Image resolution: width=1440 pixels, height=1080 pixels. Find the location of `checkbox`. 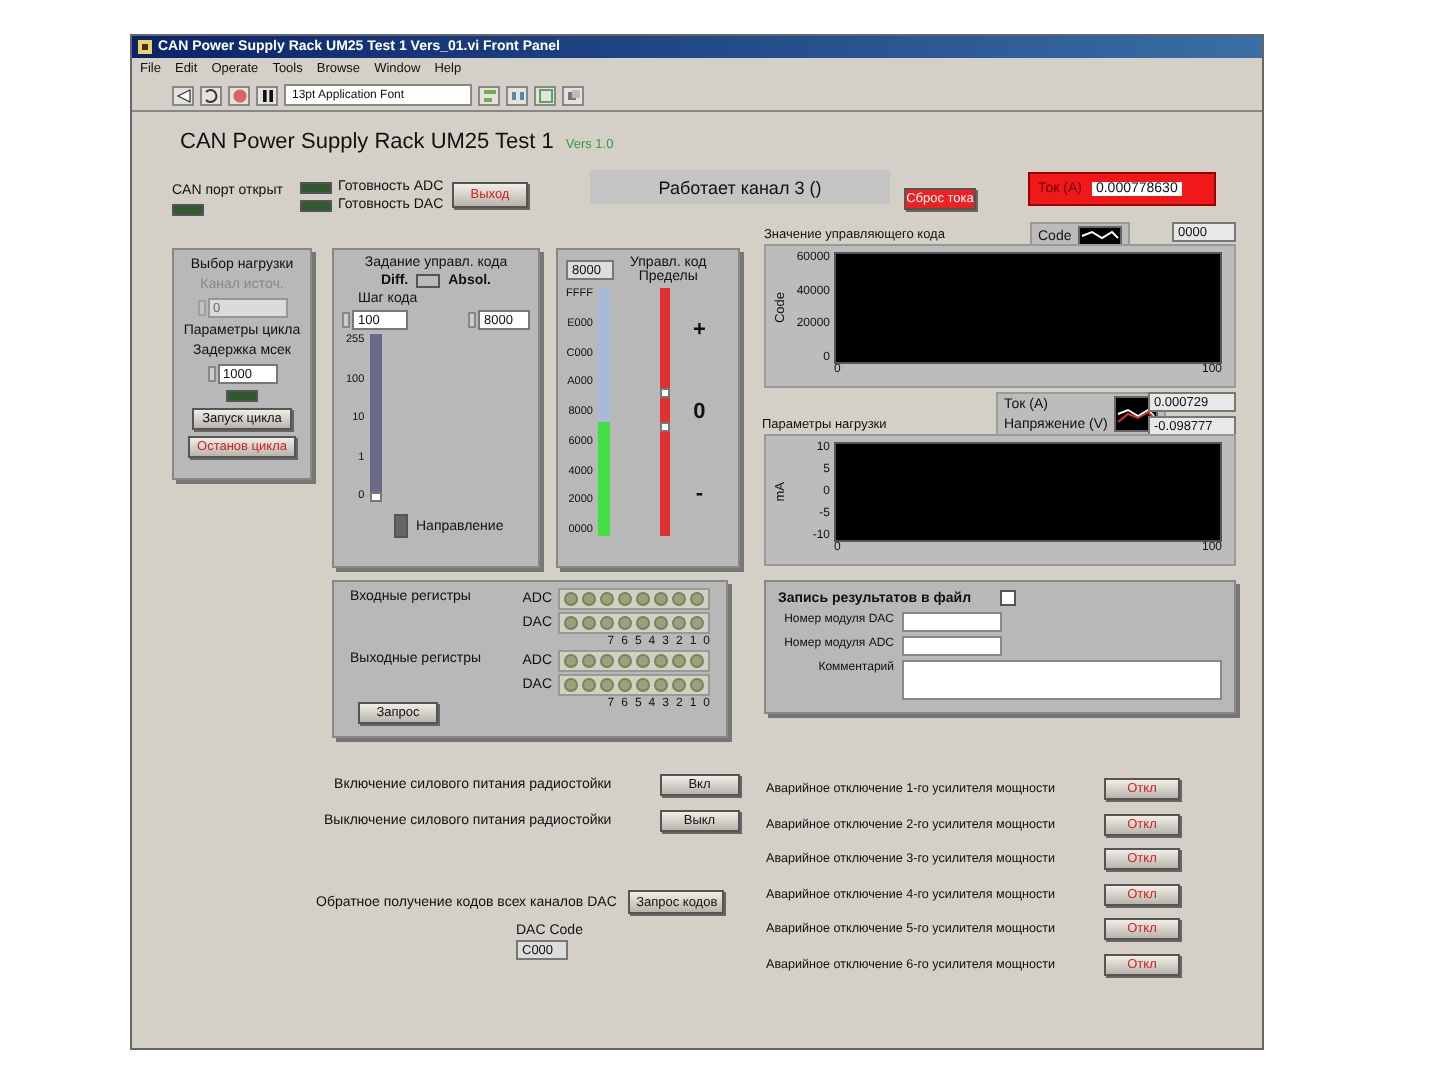

checkbox is located at coordinates (1007, 598).